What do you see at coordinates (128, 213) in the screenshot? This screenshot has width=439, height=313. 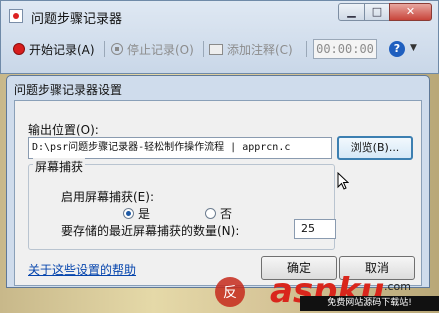 I see `radio-selected-icon` at bounding box center [128, 213].